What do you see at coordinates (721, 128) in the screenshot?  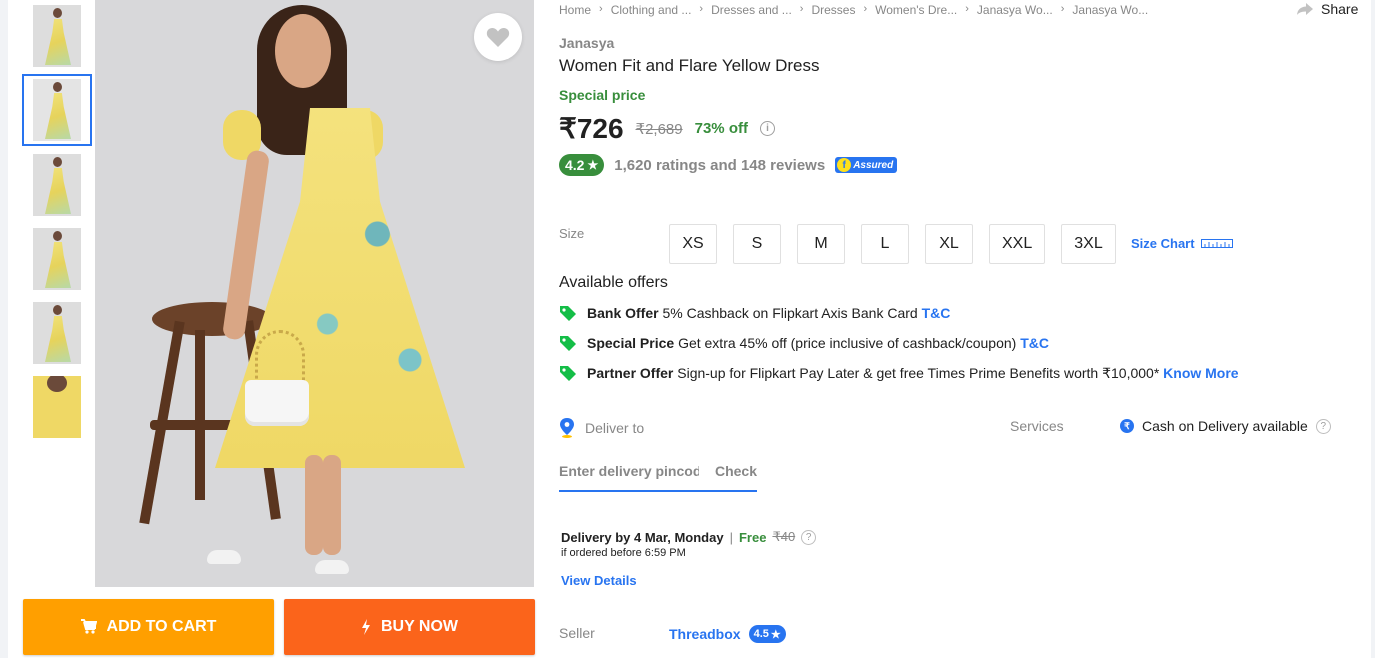 I see `discount-percent: 73% off` at bounding box center [721, 128].